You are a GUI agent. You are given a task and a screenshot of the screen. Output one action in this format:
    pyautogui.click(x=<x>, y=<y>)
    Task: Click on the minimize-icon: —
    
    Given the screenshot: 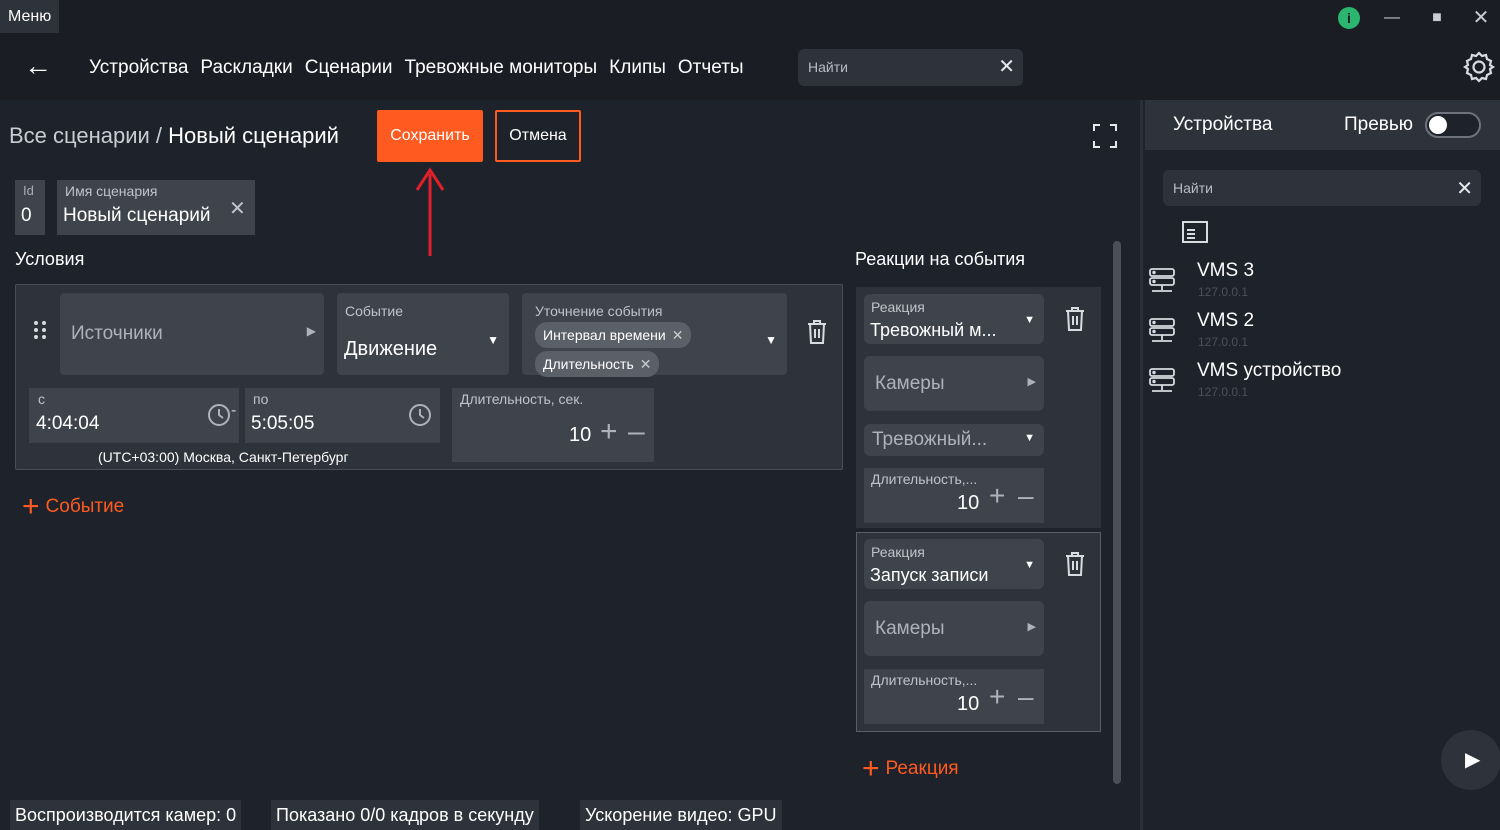 What is the action you would take?
    pyautogui.click(x=1392, y=18)
    